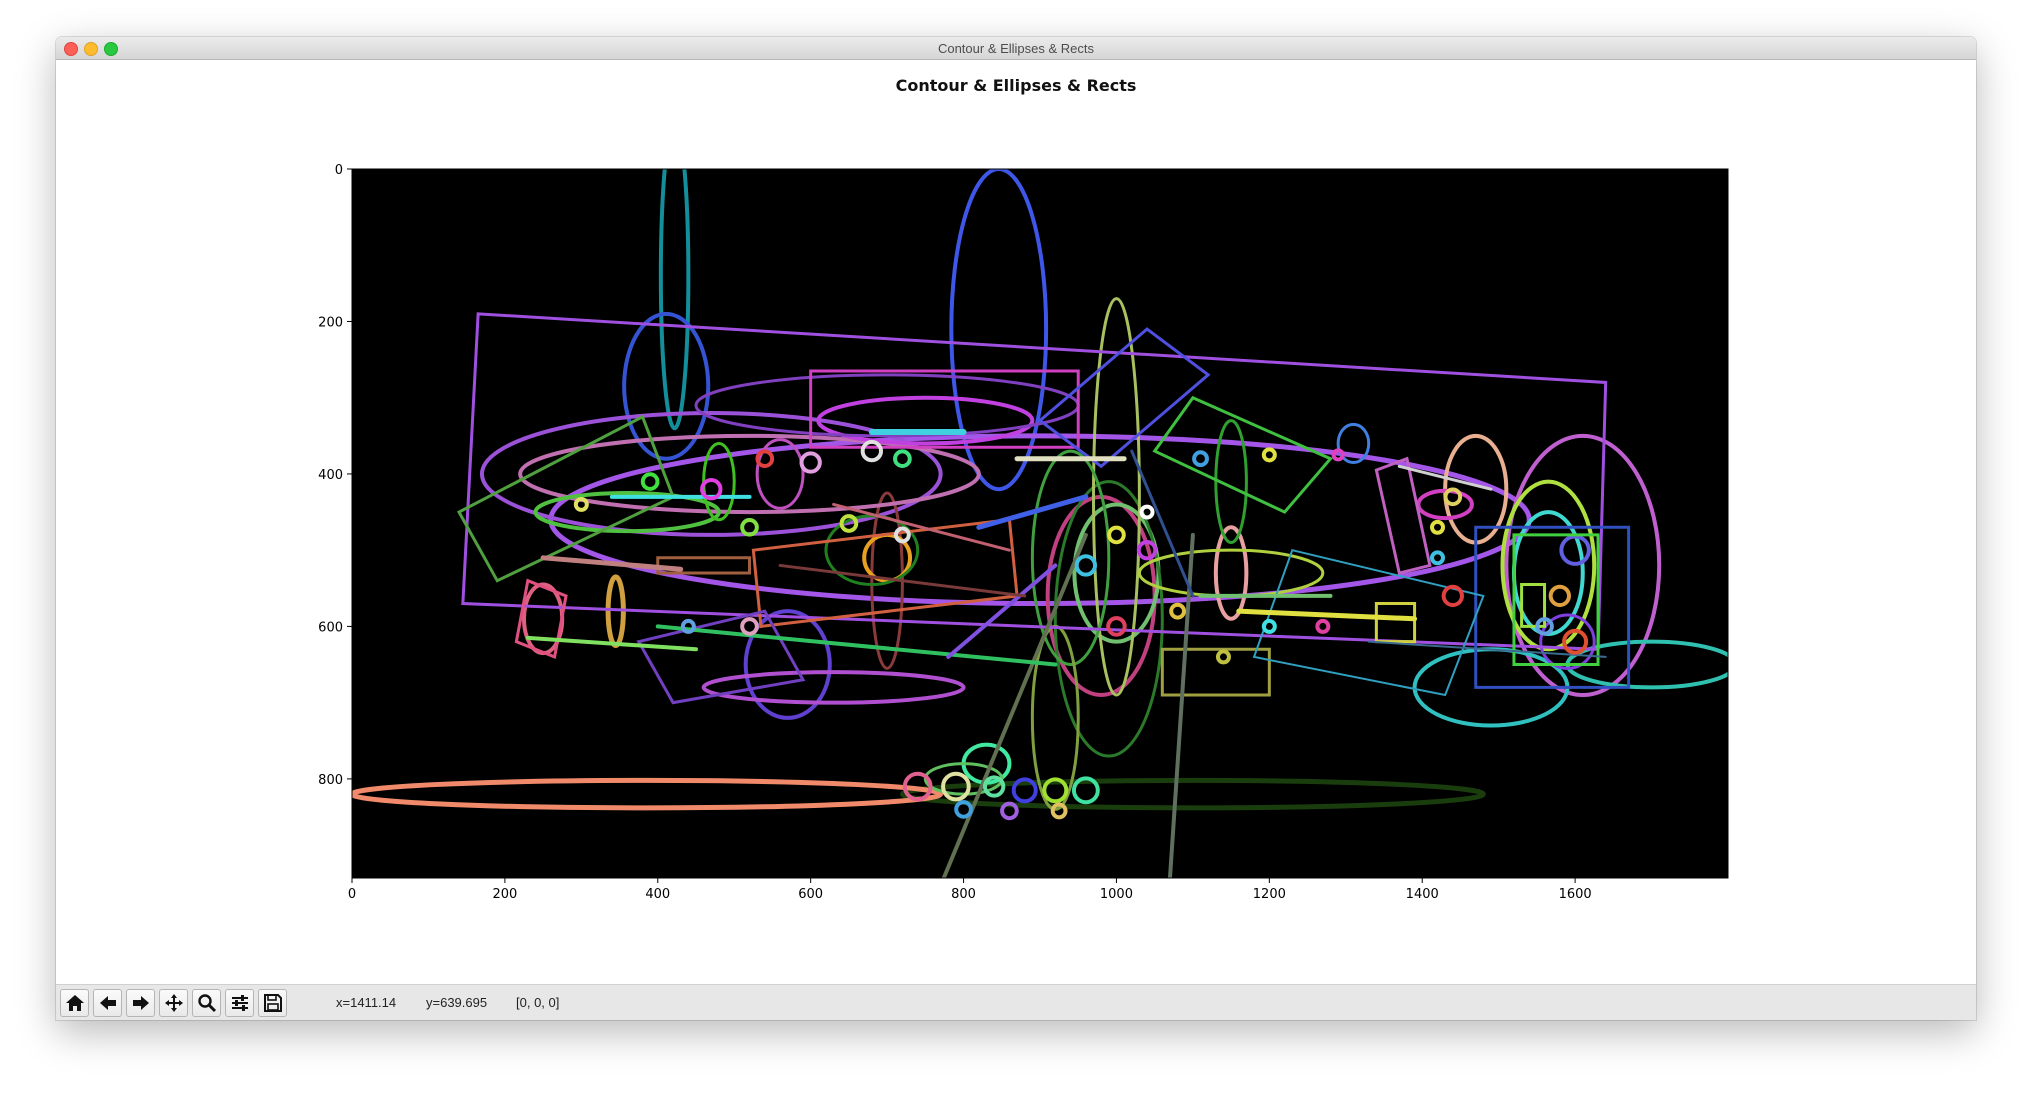  What do you see at coordinates (538, 1002) in the screenshot?
I see `pixel-value-readout: [0, 0, 0]` at bounding box center [538, 1002].